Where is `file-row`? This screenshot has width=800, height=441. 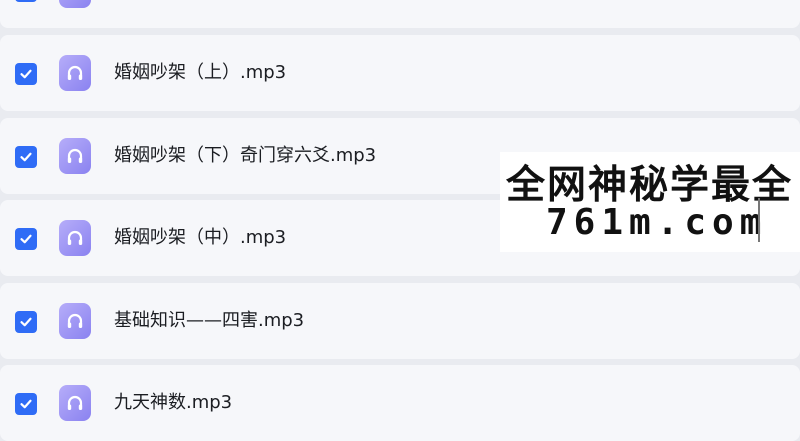
file-row is located at coordinates (400, 14).